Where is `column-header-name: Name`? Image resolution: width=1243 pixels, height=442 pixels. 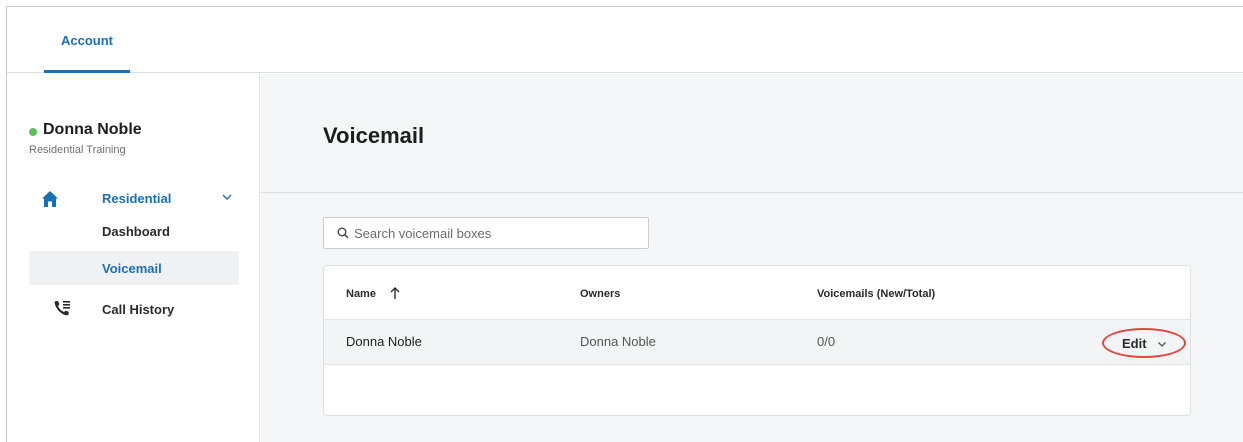
column-header-name: Name is located at coordinates (361, 294).